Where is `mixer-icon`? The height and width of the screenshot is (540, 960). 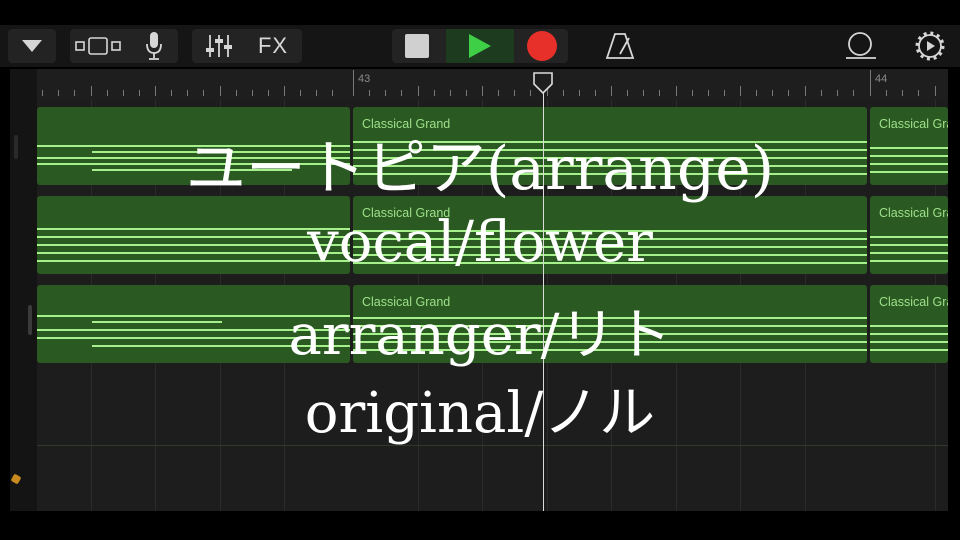 mixer-icon is located at coordinates (219, 46).